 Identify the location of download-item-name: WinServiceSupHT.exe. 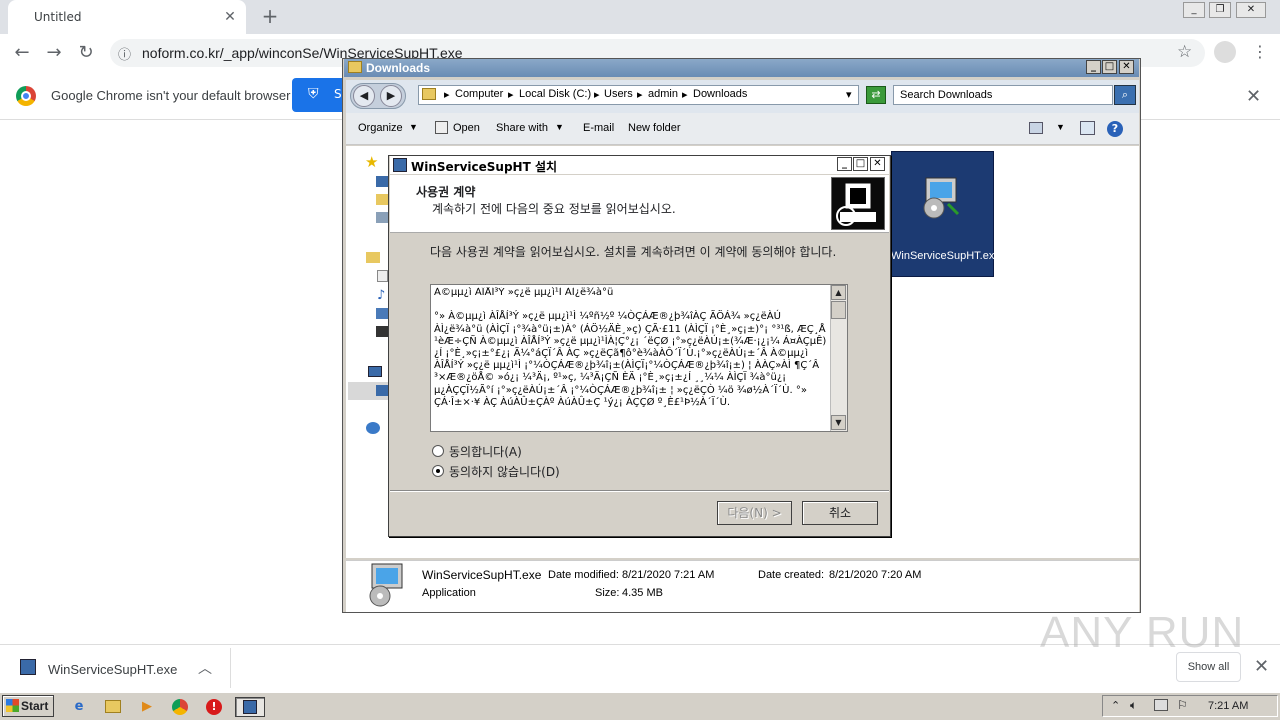
(112, 669).